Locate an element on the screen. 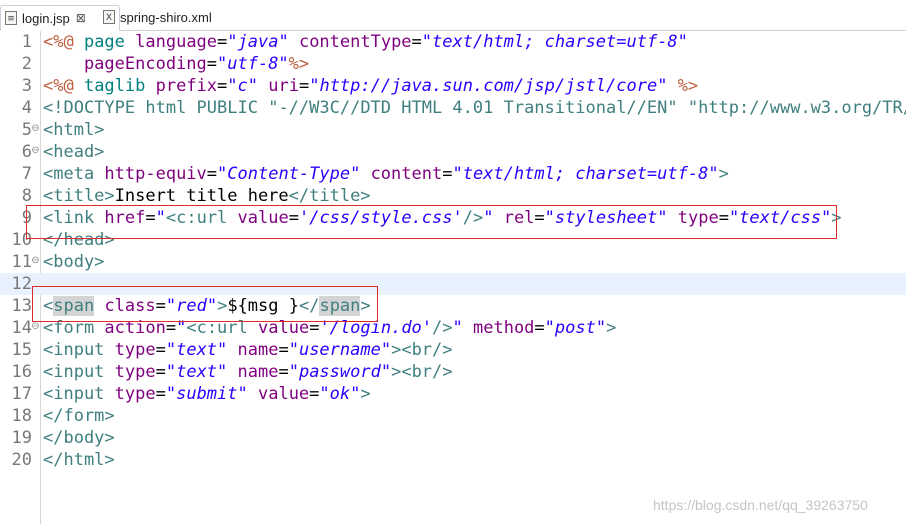 The height and width of the screenshot is (524, 906). code-line-15: <input type="text" name="username"><br/> is located at coordinates (248, 350).